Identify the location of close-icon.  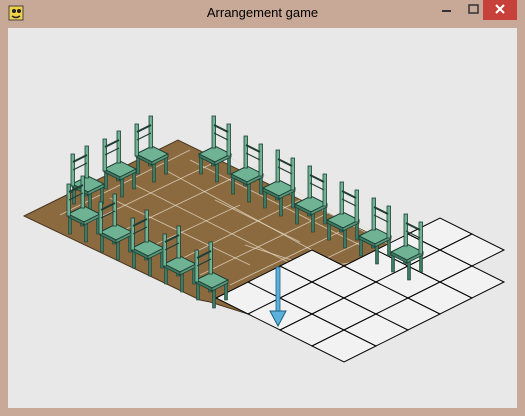
(500, 9).